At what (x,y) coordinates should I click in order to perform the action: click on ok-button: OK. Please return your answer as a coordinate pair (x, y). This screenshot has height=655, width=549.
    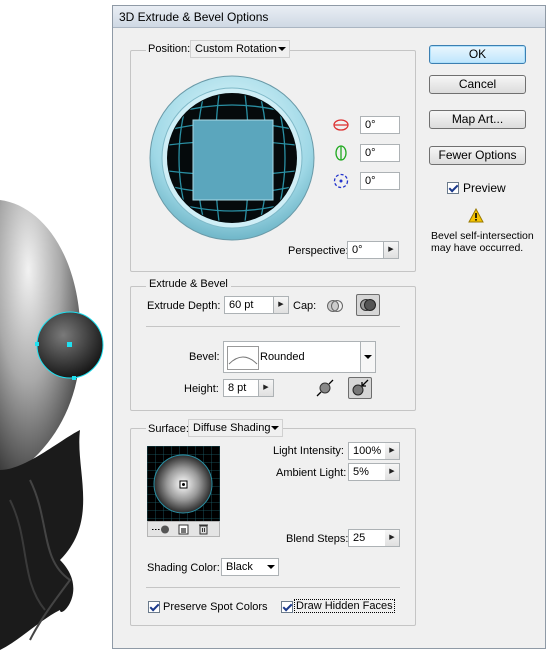
    Looking at the image, I should click on (477, 54).